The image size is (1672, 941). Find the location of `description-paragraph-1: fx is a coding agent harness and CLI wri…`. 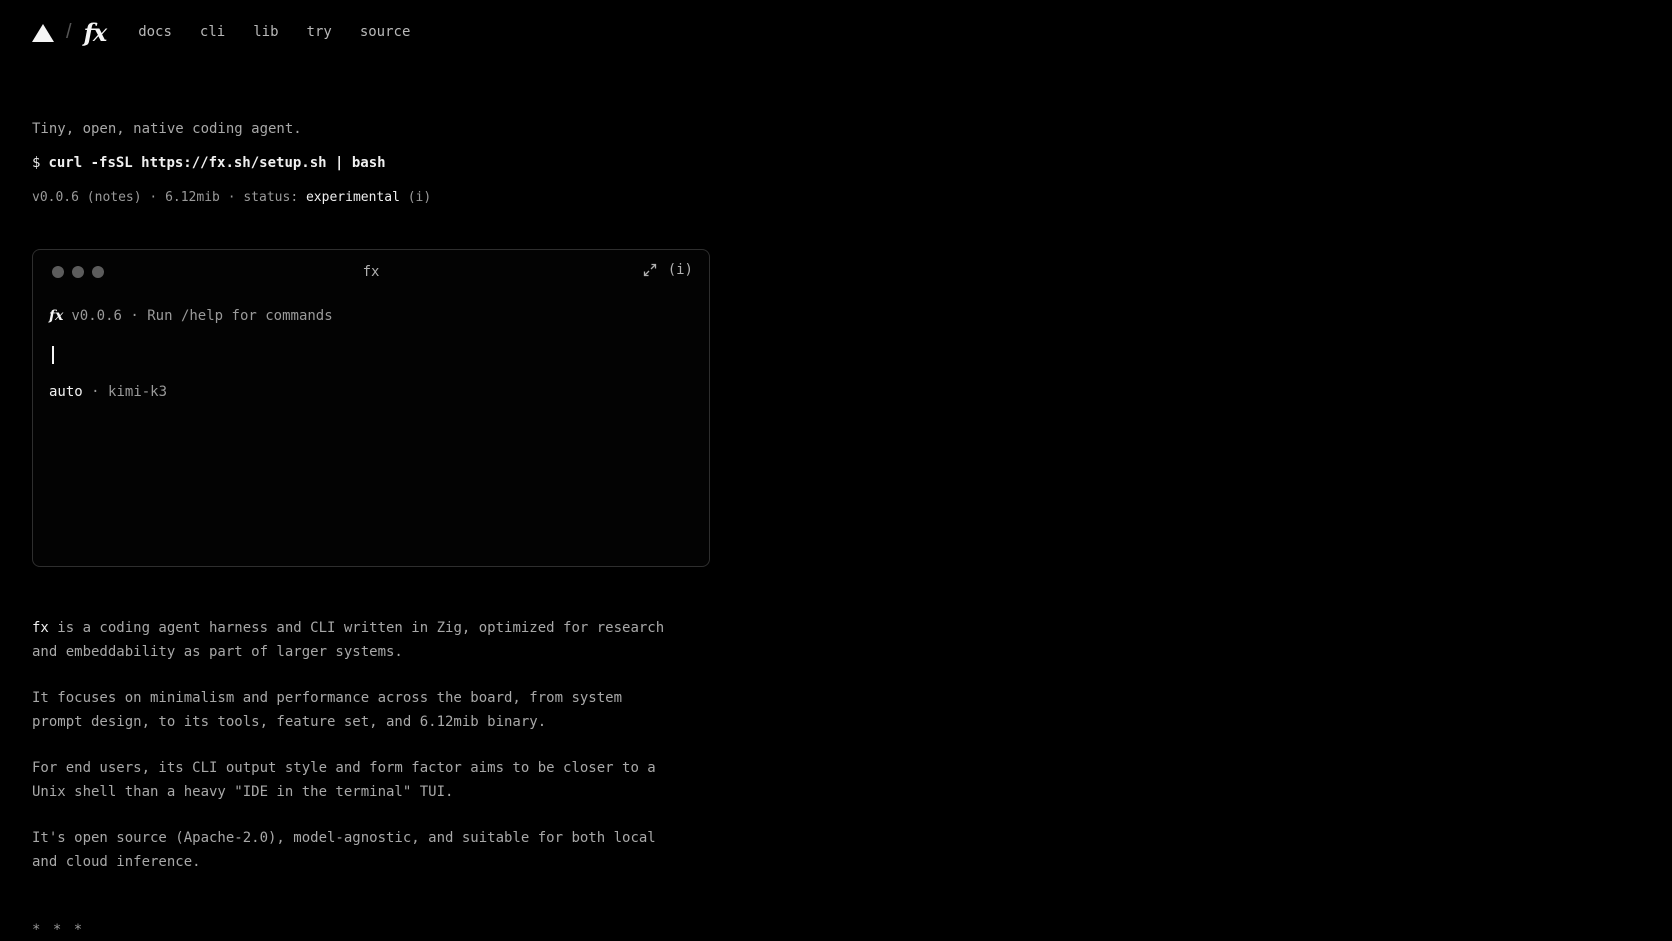

description-paragraph-1: fx is a coding agent harness and CLI wri… is located at coordinates (352, 640).